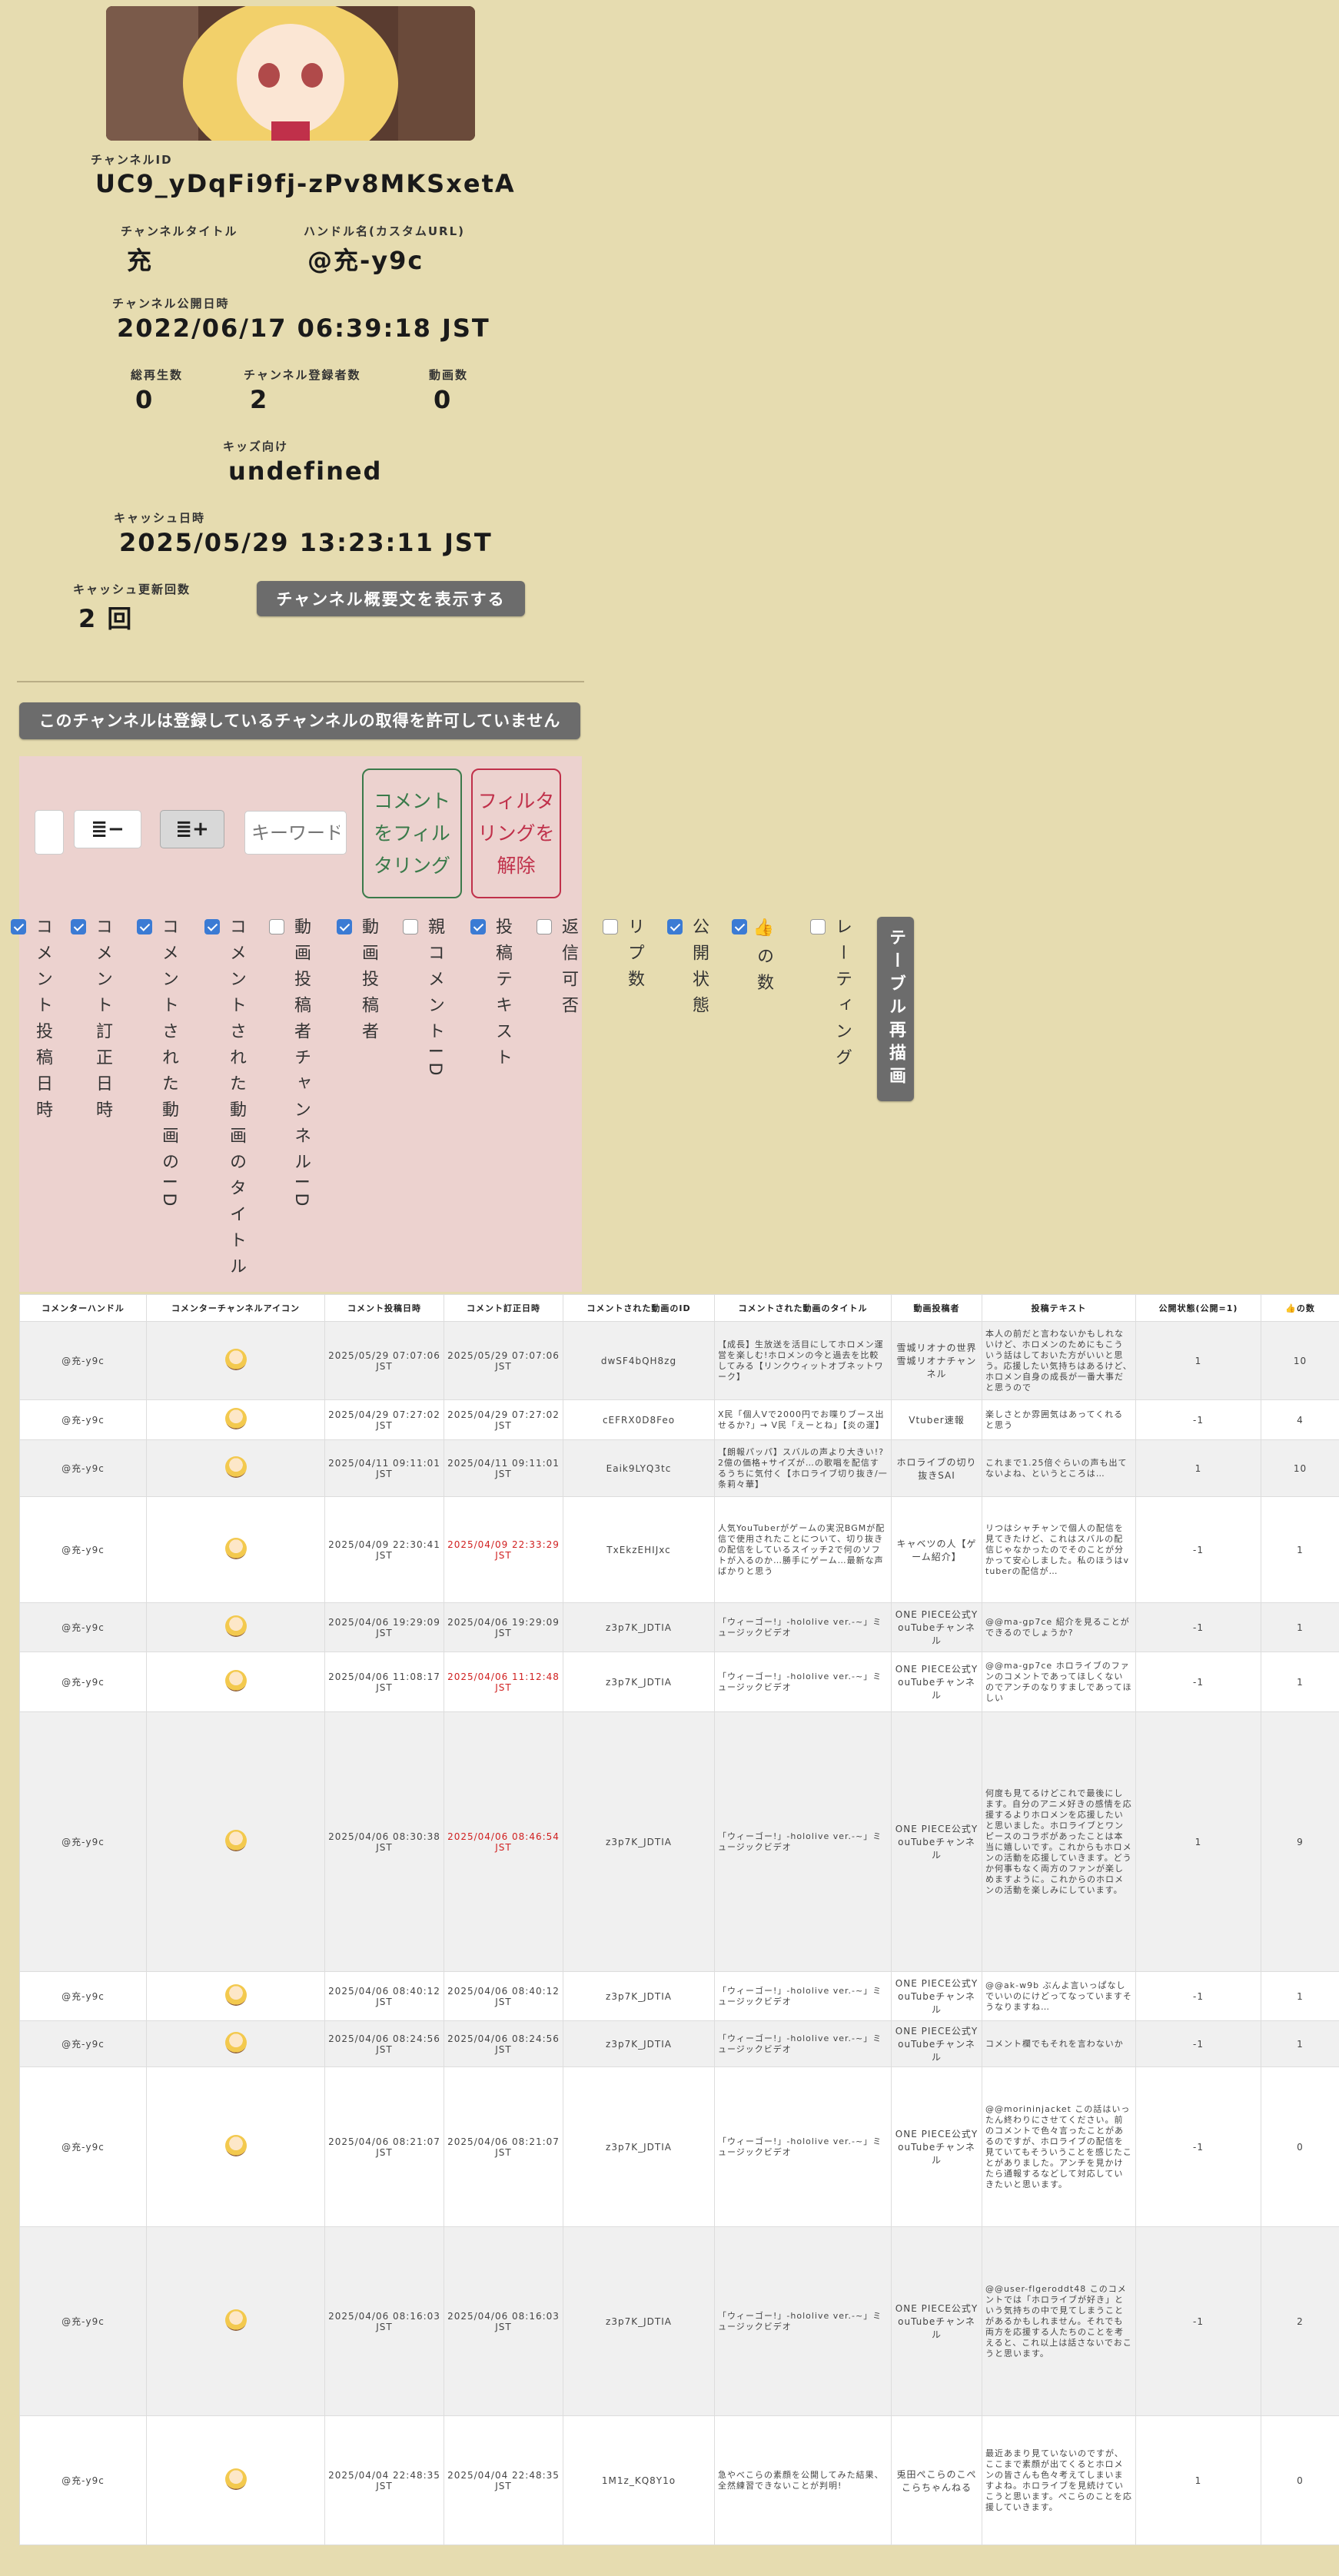 The image size is (1339, 2576). I want to click on filter-comments-button: コメントをフィルタリング, so click(412, 833).